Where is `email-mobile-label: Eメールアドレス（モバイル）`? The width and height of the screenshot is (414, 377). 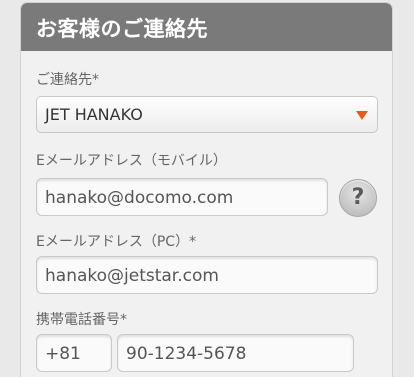
email-mobile-label: Eメールアドレス（モバイル） is located at coordinates (131, 161).